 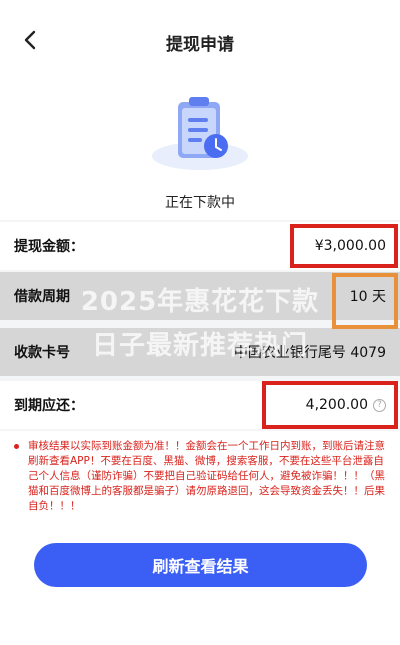 I want to click on top-bar: 提现申请, so click(x=200, y=42).